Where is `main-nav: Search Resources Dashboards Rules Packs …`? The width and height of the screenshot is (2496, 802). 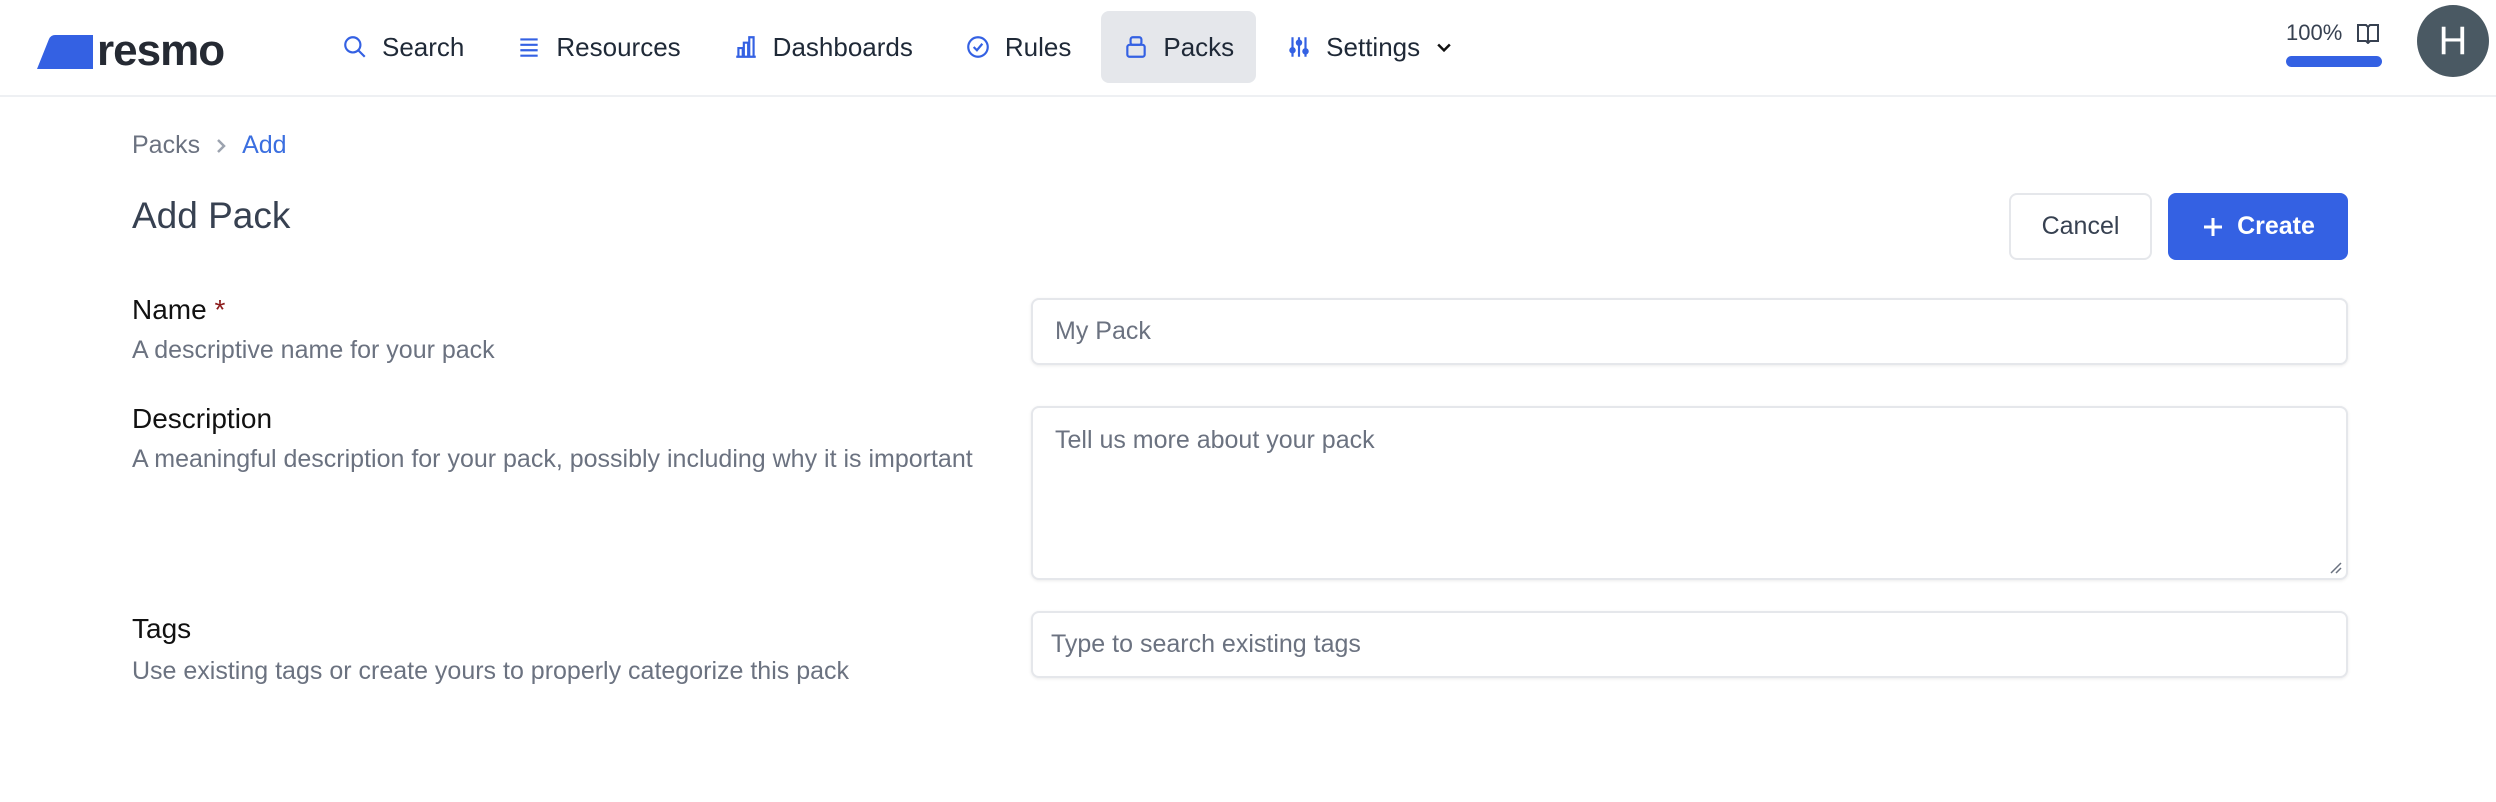 main-nav: Search Resources Dashboards Rules Packs … is located at coordinates (898, 47).